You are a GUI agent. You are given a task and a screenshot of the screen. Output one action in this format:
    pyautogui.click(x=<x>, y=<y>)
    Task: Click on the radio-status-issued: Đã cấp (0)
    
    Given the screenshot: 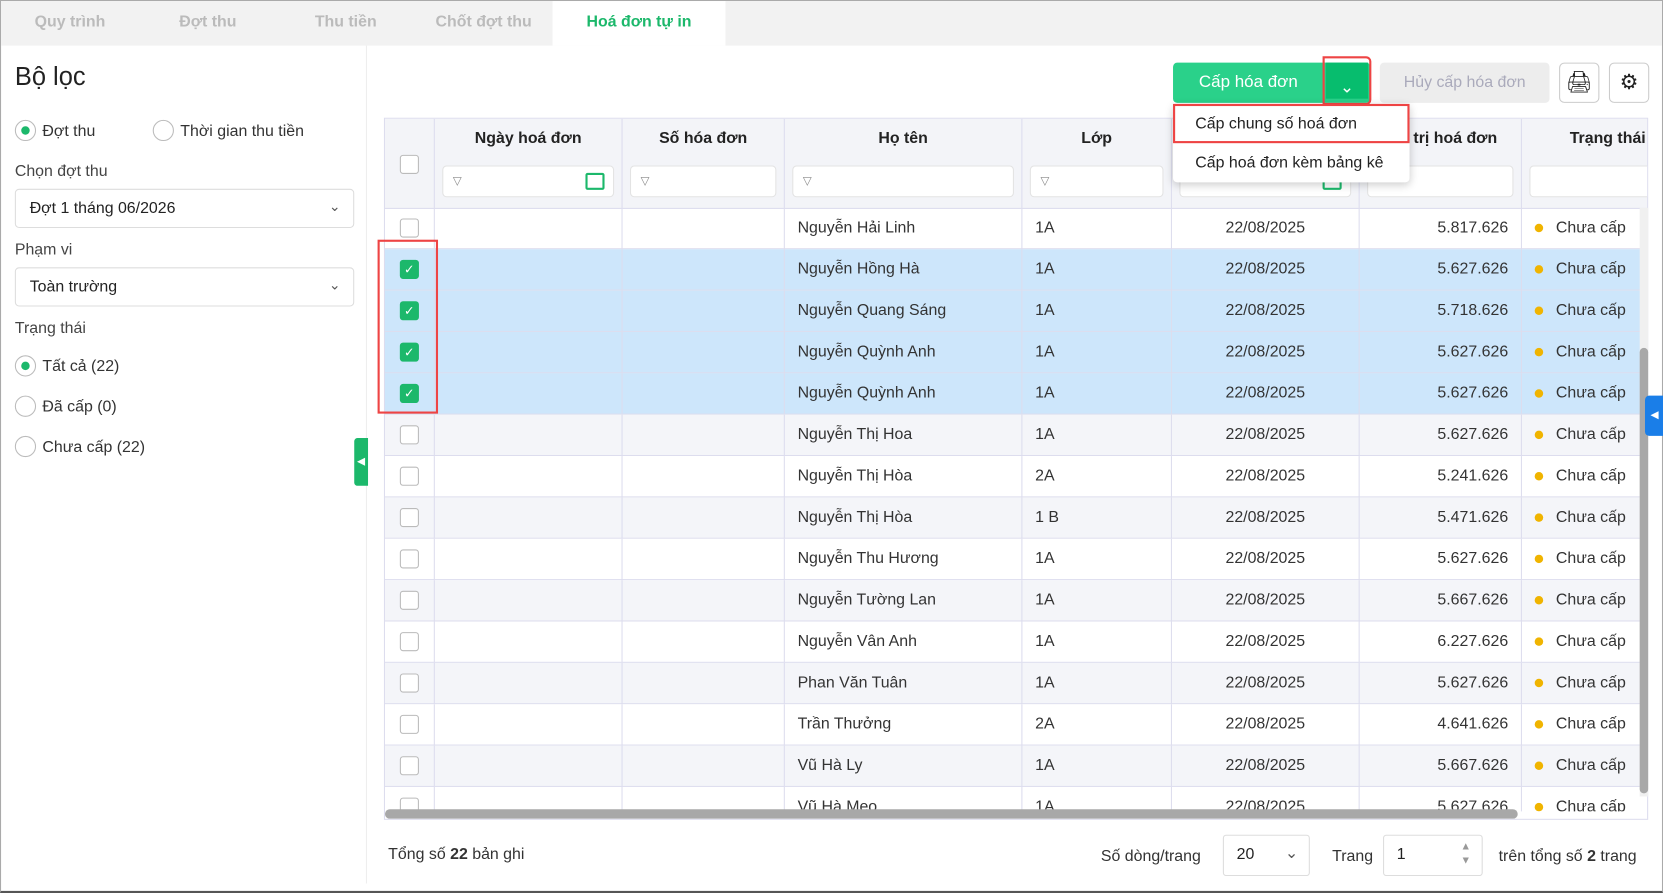 What is the action you would take?
    pyautogui.click(x=65, y=406)
    